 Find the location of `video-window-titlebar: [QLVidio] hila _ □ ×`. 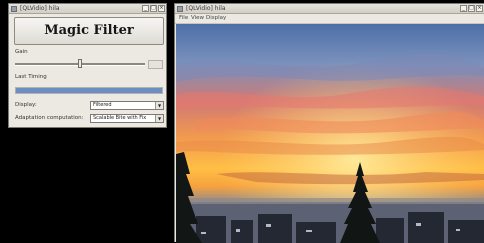

video-window-titlebar: [QLVidio] hila _ □ × is located at coordinates (329, 9).